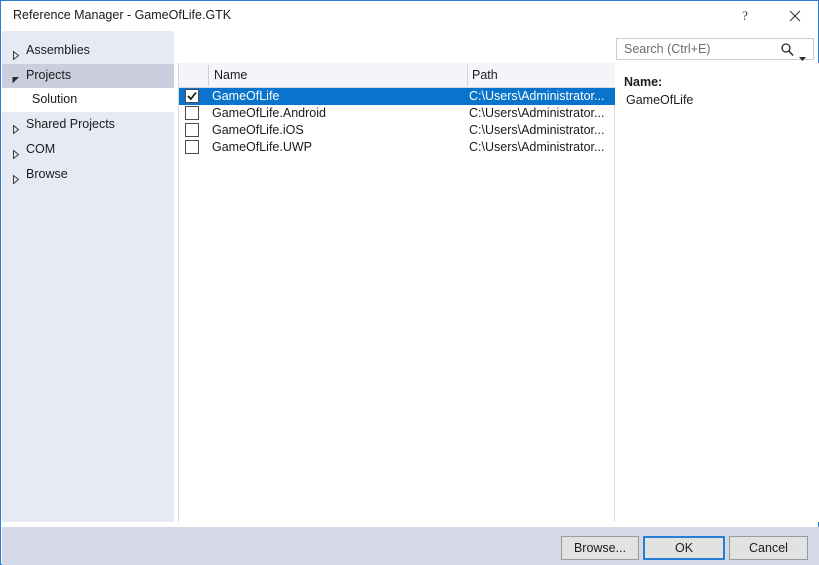 This screenshot has height=565, width=819. I want to click on sidebar-item-label: Projects, so click(49, 75).